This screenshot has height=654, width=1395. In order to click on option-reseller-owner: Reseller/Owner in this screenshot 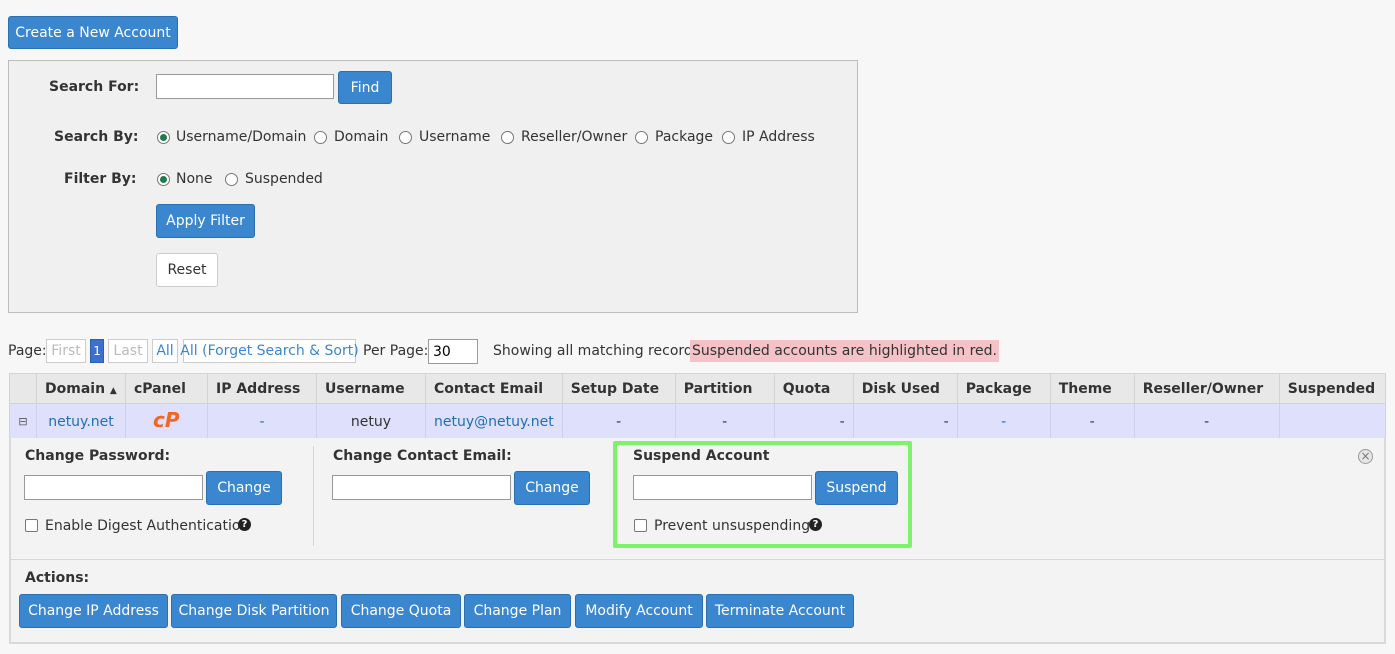, I will do `click(574, 137)`.